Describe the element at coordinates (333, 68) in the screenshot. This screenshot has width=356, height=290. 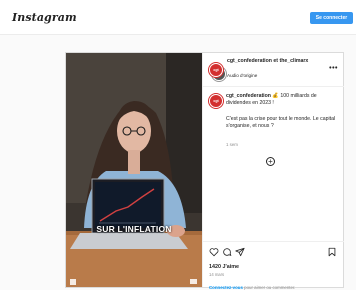
I see `more-options-icon: •••` at that location.